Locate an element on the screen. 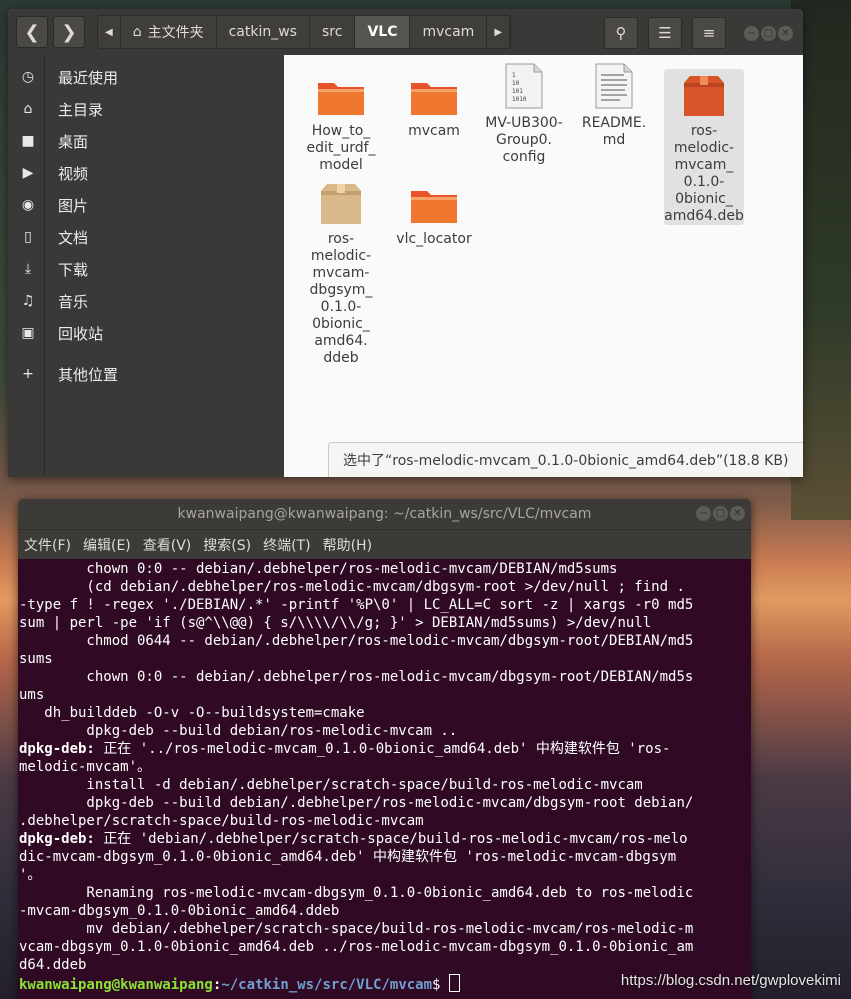  terminal-line: '。 is located at coordinates (30, 875).